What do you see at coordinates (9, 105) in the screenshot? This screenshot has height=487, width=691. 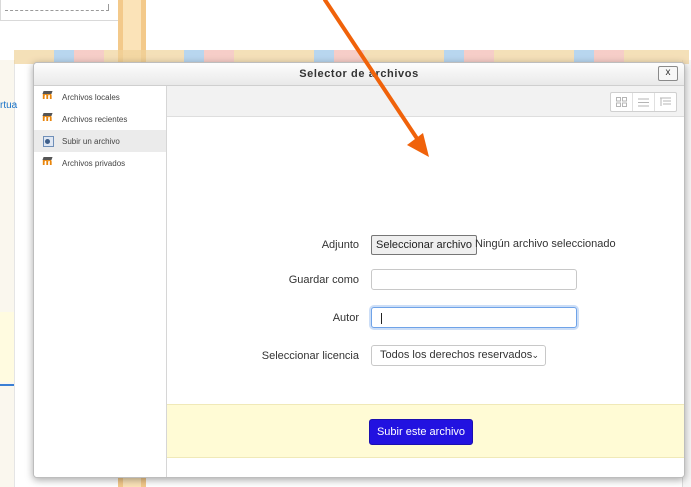 I see `background-text-fragment: rtua` at bounding box center [9, 105].